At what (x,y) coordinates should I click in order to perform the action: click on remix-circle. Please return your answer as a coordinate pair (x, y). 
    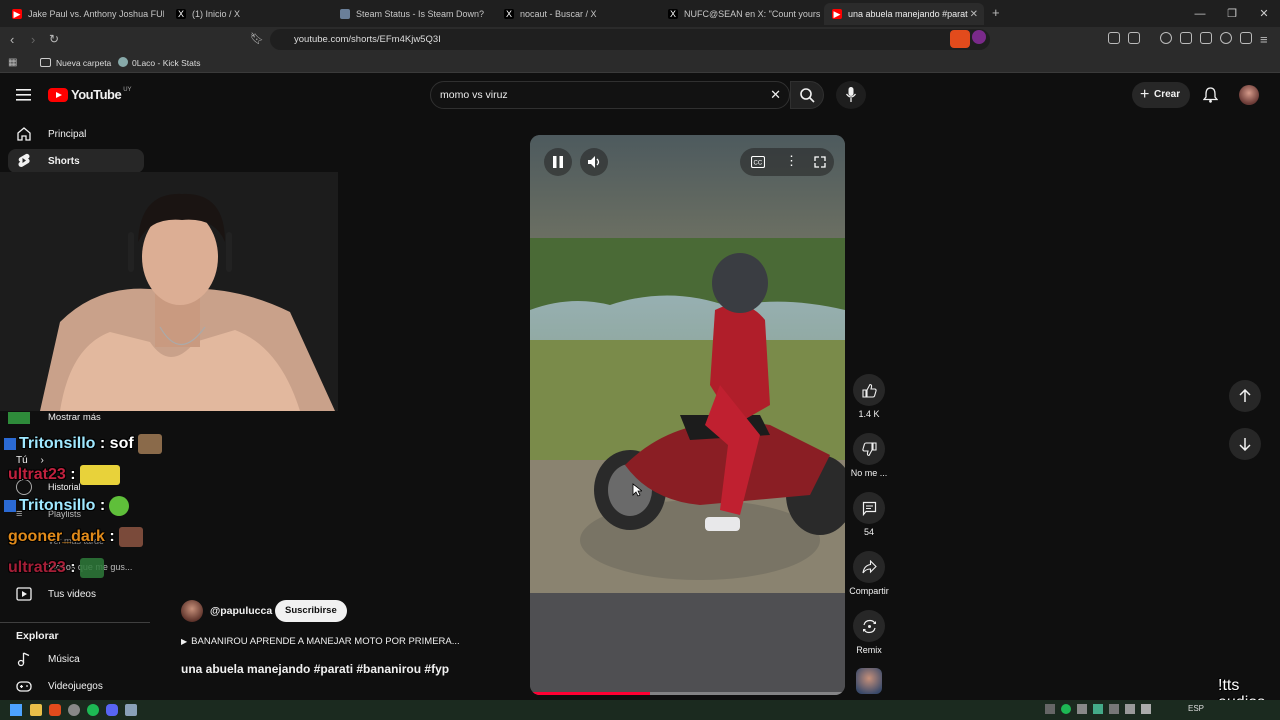
    Looking at the image, I should click on (869, 626).